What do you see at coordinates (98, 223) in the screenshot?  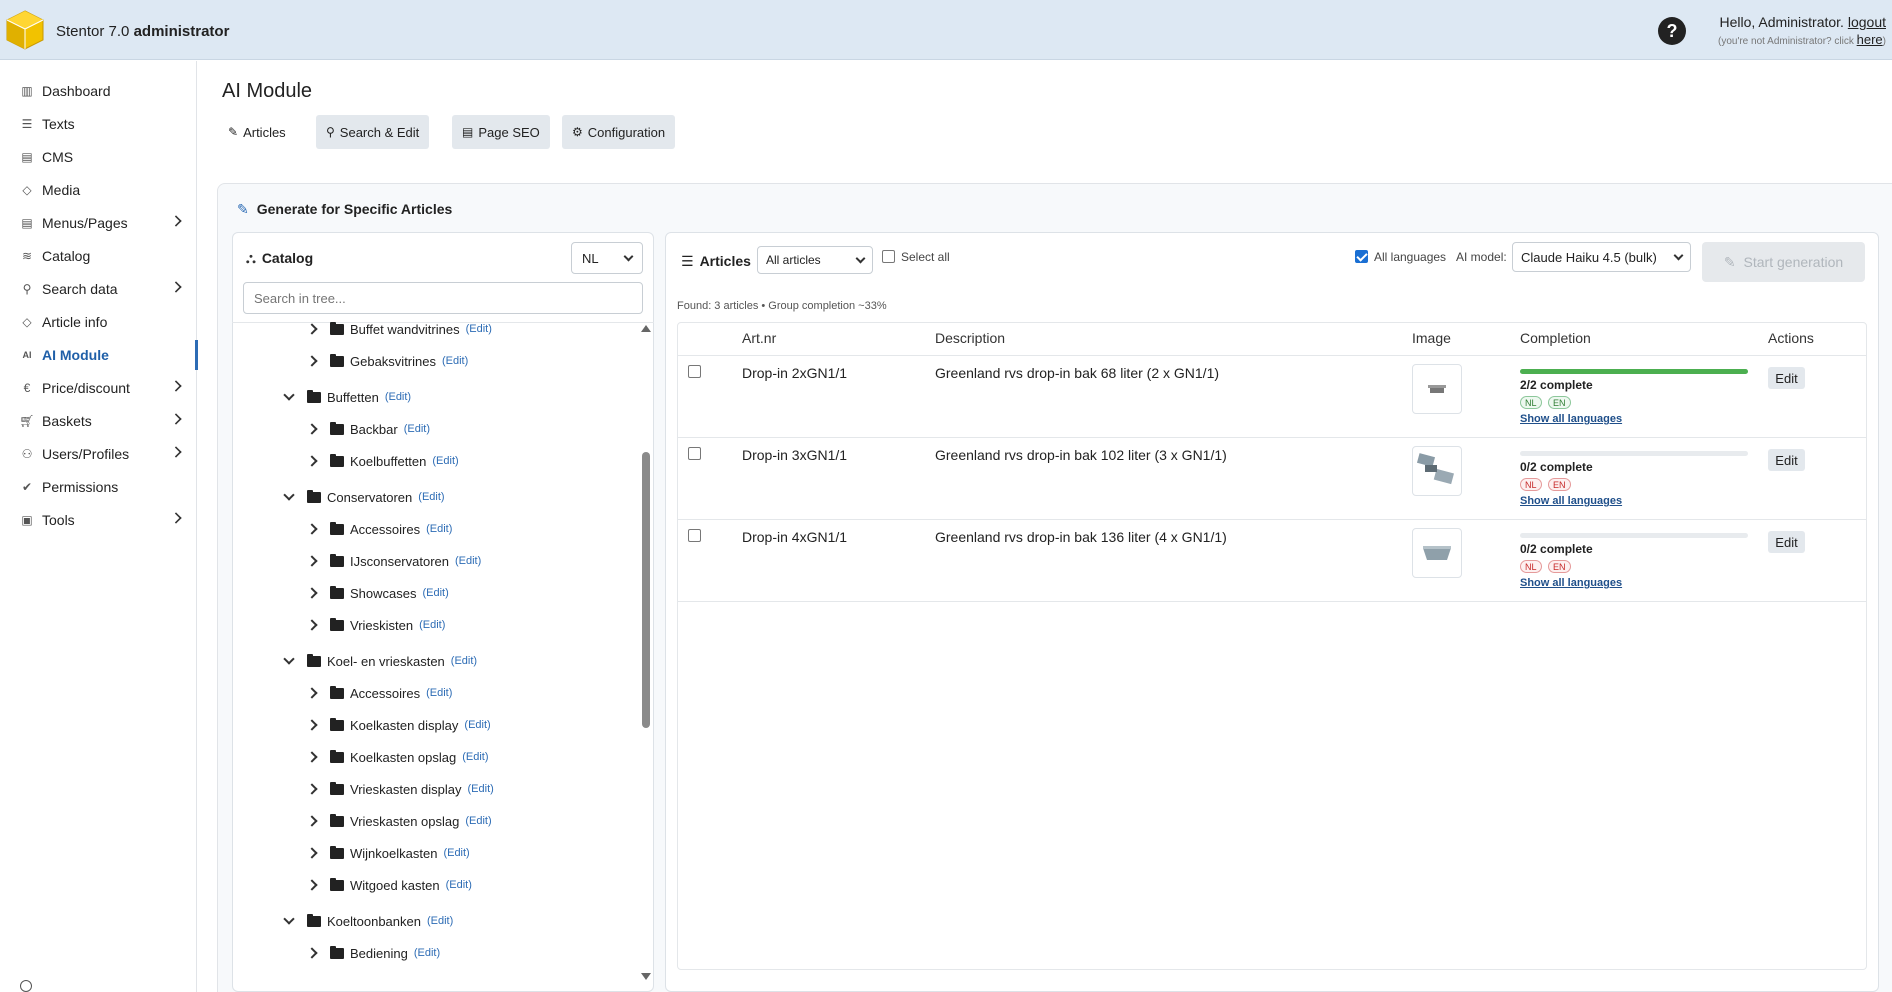 I see `sidebar-item-menus-pages: ▤ Menus/Pages` at bounding box center [98, 223].